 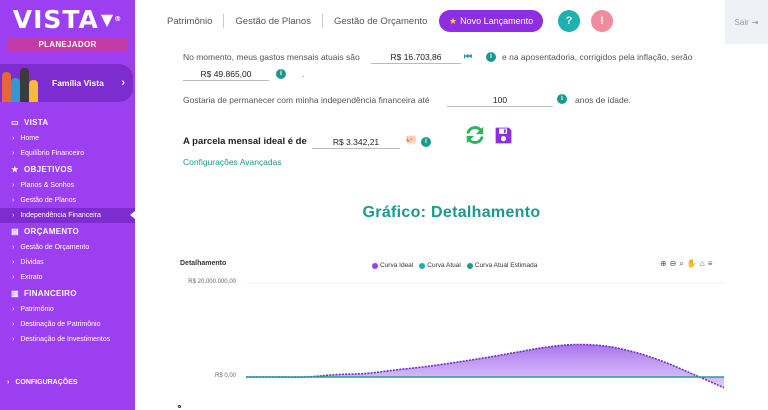 What do you see at coordinates (32, 262) in the screenshot?
I see `sidebar-item-label: Dívidas` at bounding box center [32, 262].